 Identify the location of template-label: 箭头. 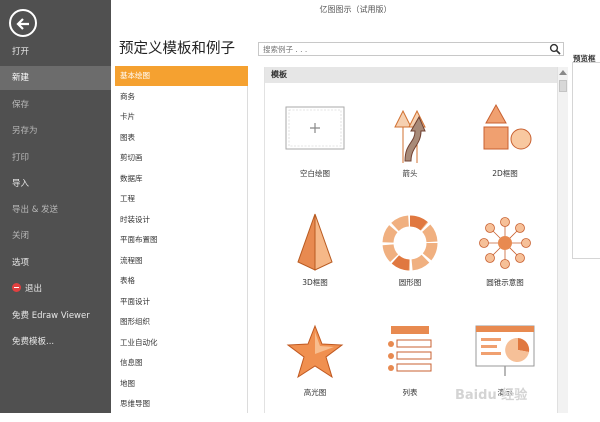
(410, 173).